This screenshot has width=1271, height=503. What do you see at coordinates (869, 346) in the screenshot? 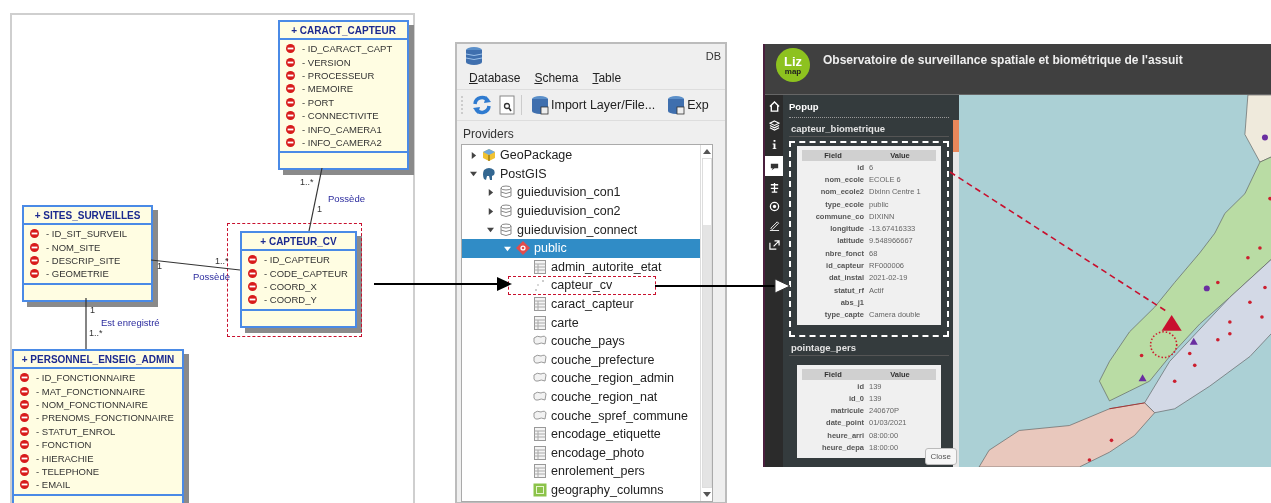
I see `section-title: pointage_pers` at bounding box center [869, 346].